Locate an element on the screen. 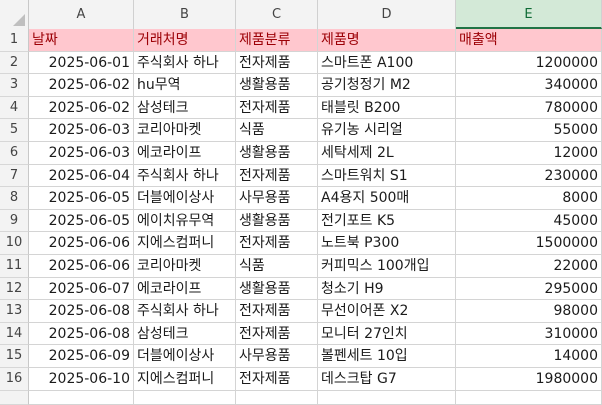 This screenshot has width=602, height=405. cell-c12: 생활용품 is located at coordinates (277, 289).